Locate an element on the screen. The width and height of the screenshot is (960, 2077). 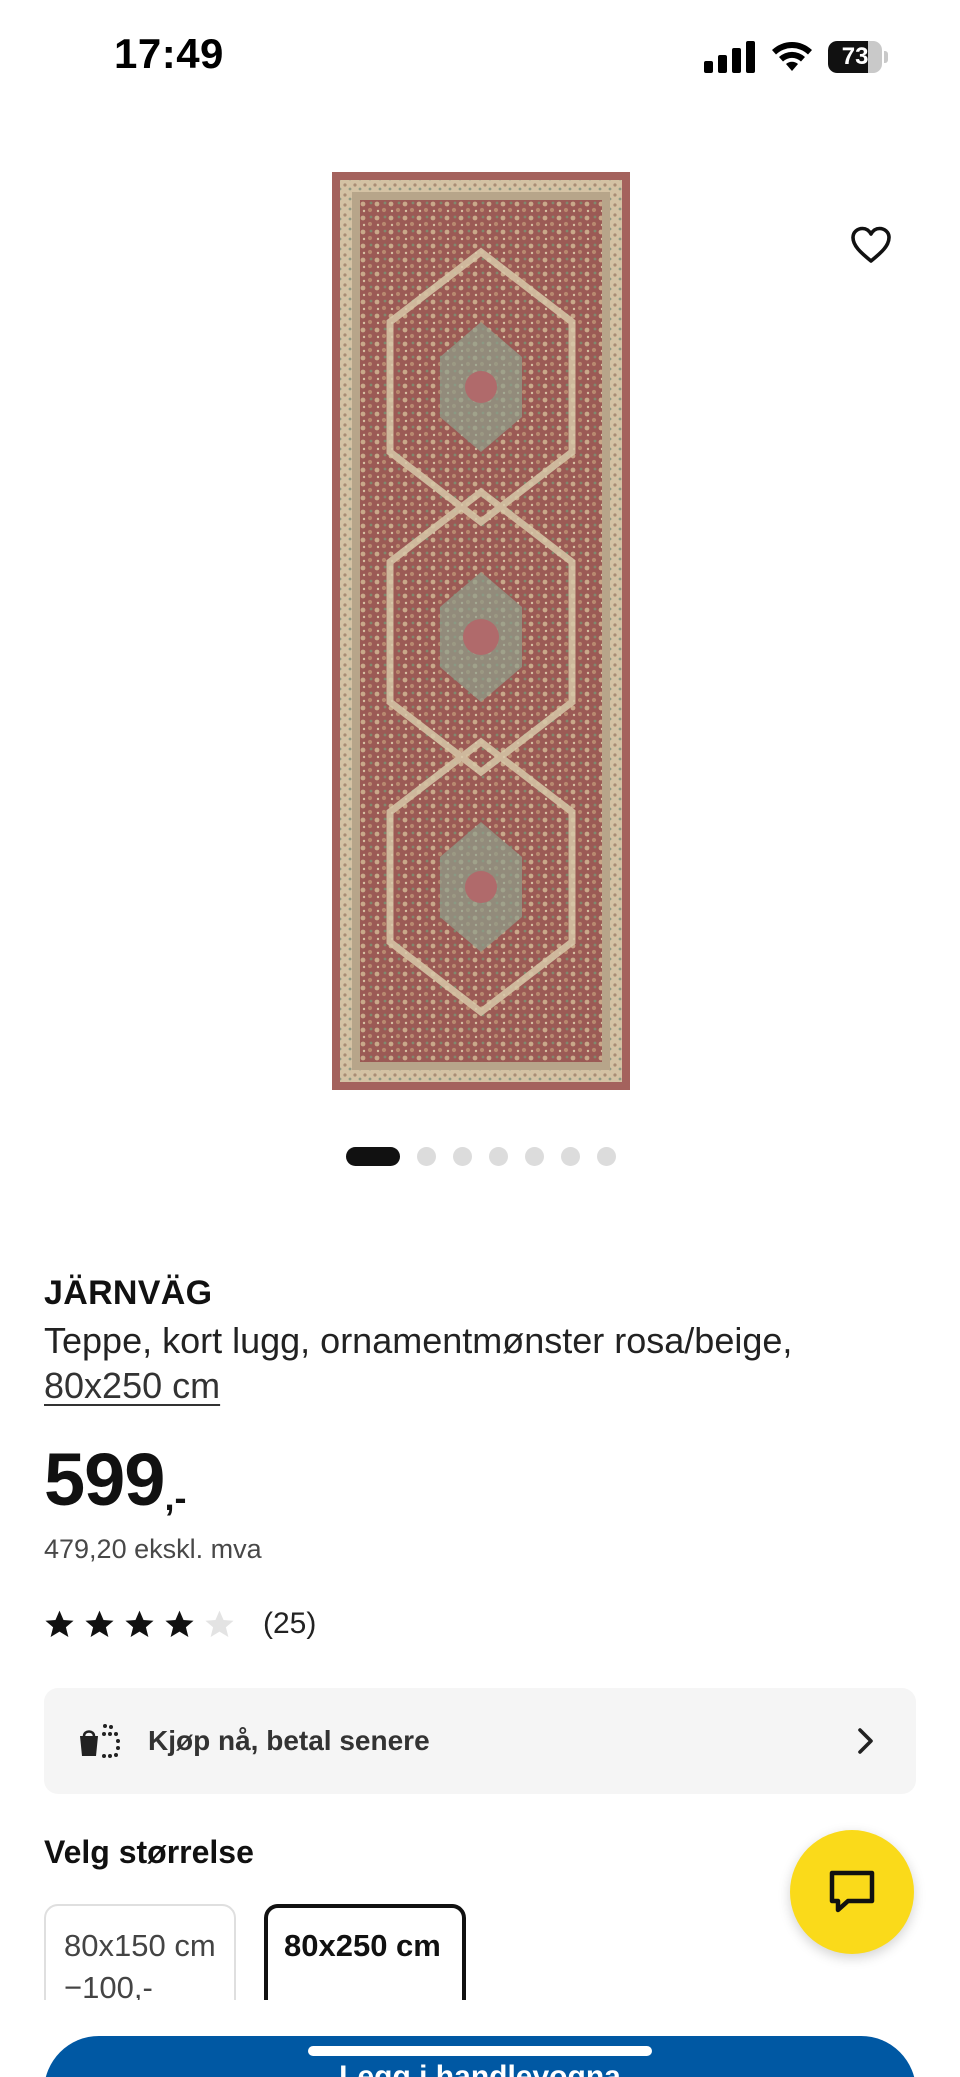
rating: (25) is located at coordinates (180, 1624).